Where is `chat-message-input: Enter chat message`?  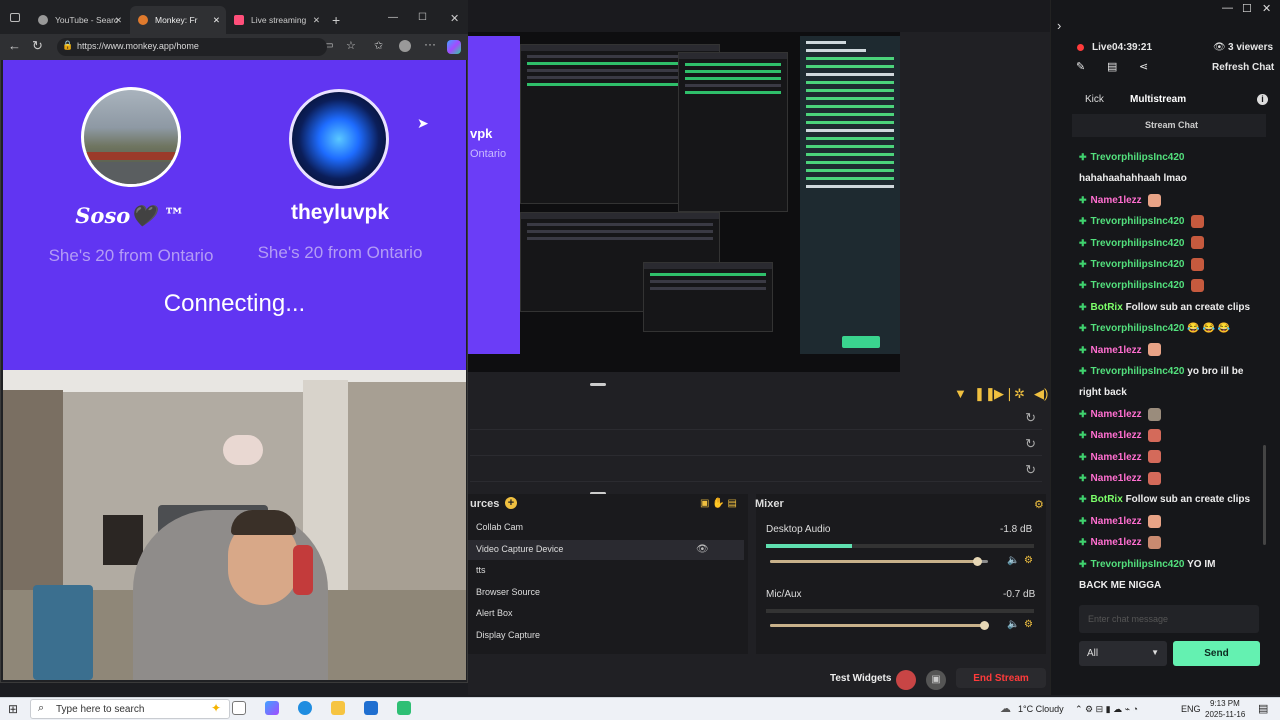 chat-message-input: Enter chat message is located at coordinates (1169, 619).